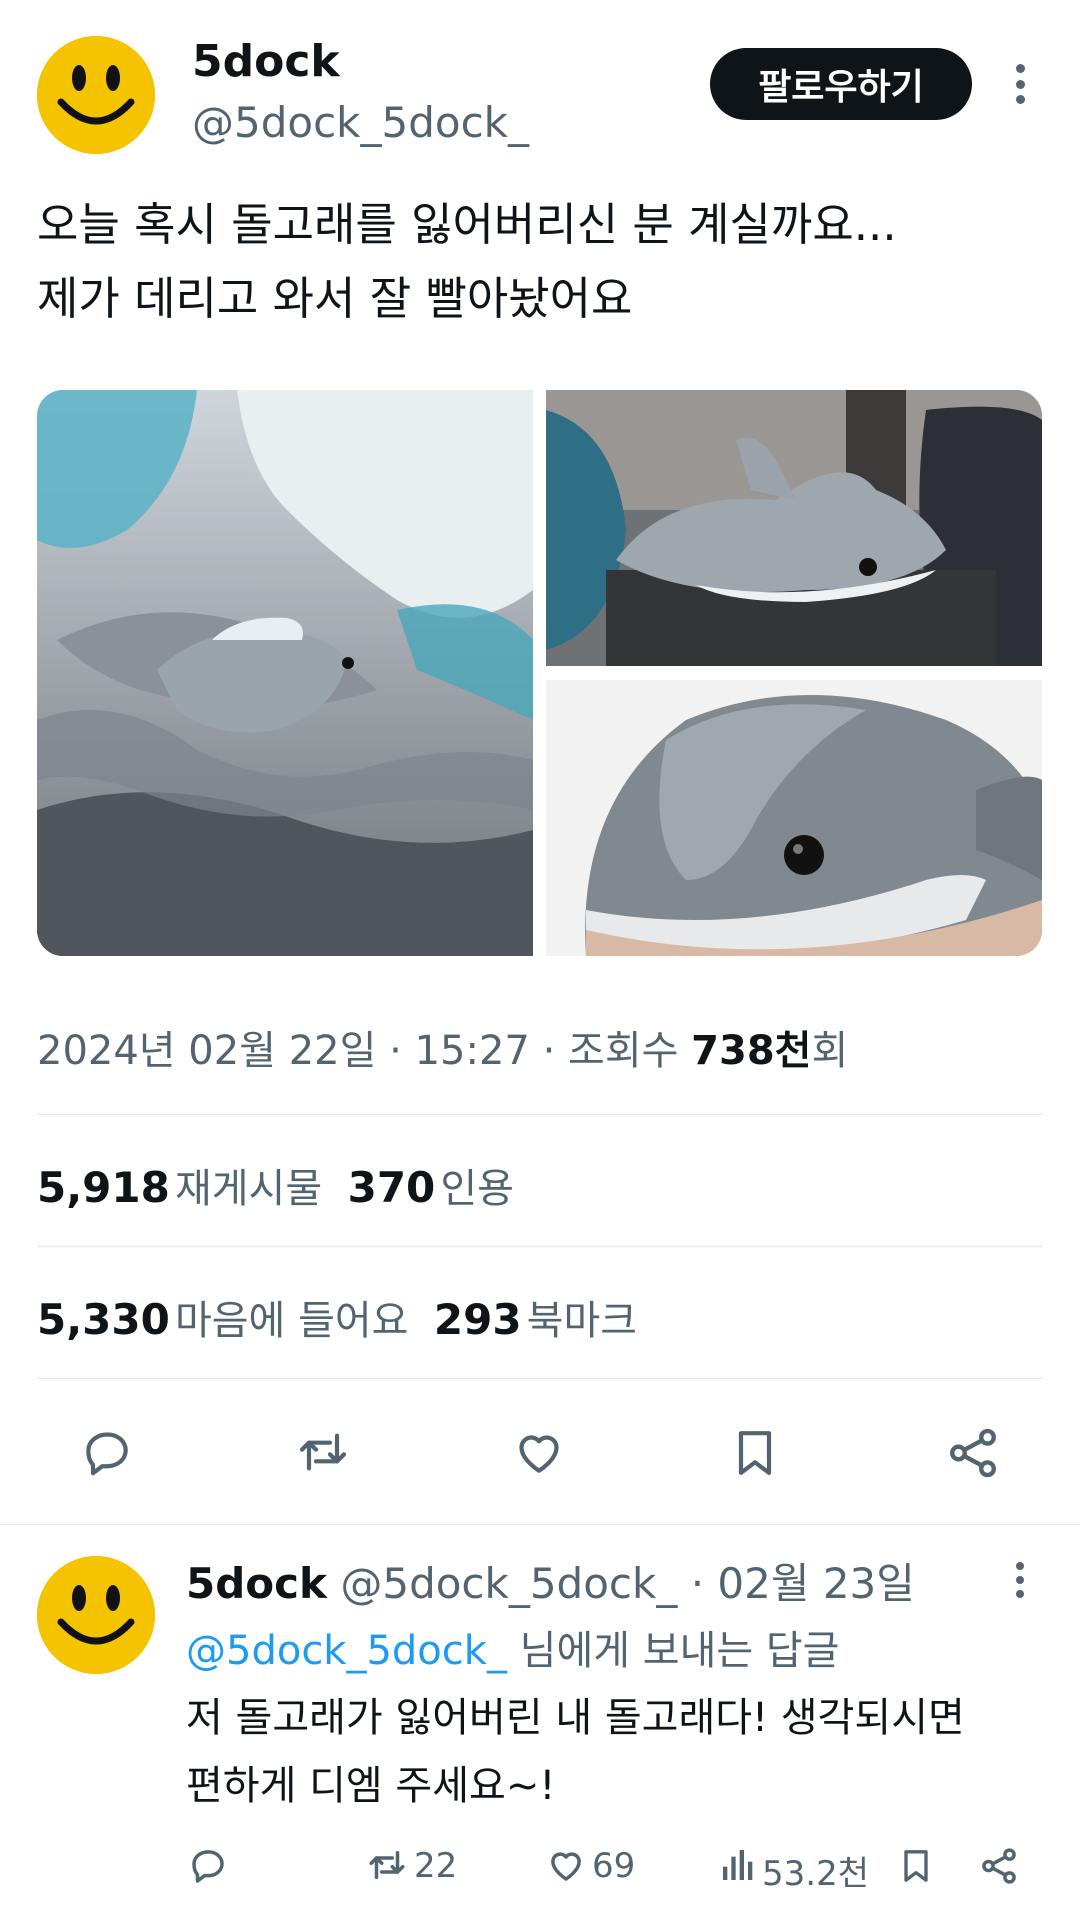 The image size is (1080, 1920). I want to click on reply-text: 저 돌고래가 잃어버린 내 돌고래다! 생각되시면 편하게 디엠 주세요~!, so click(575, 1752).